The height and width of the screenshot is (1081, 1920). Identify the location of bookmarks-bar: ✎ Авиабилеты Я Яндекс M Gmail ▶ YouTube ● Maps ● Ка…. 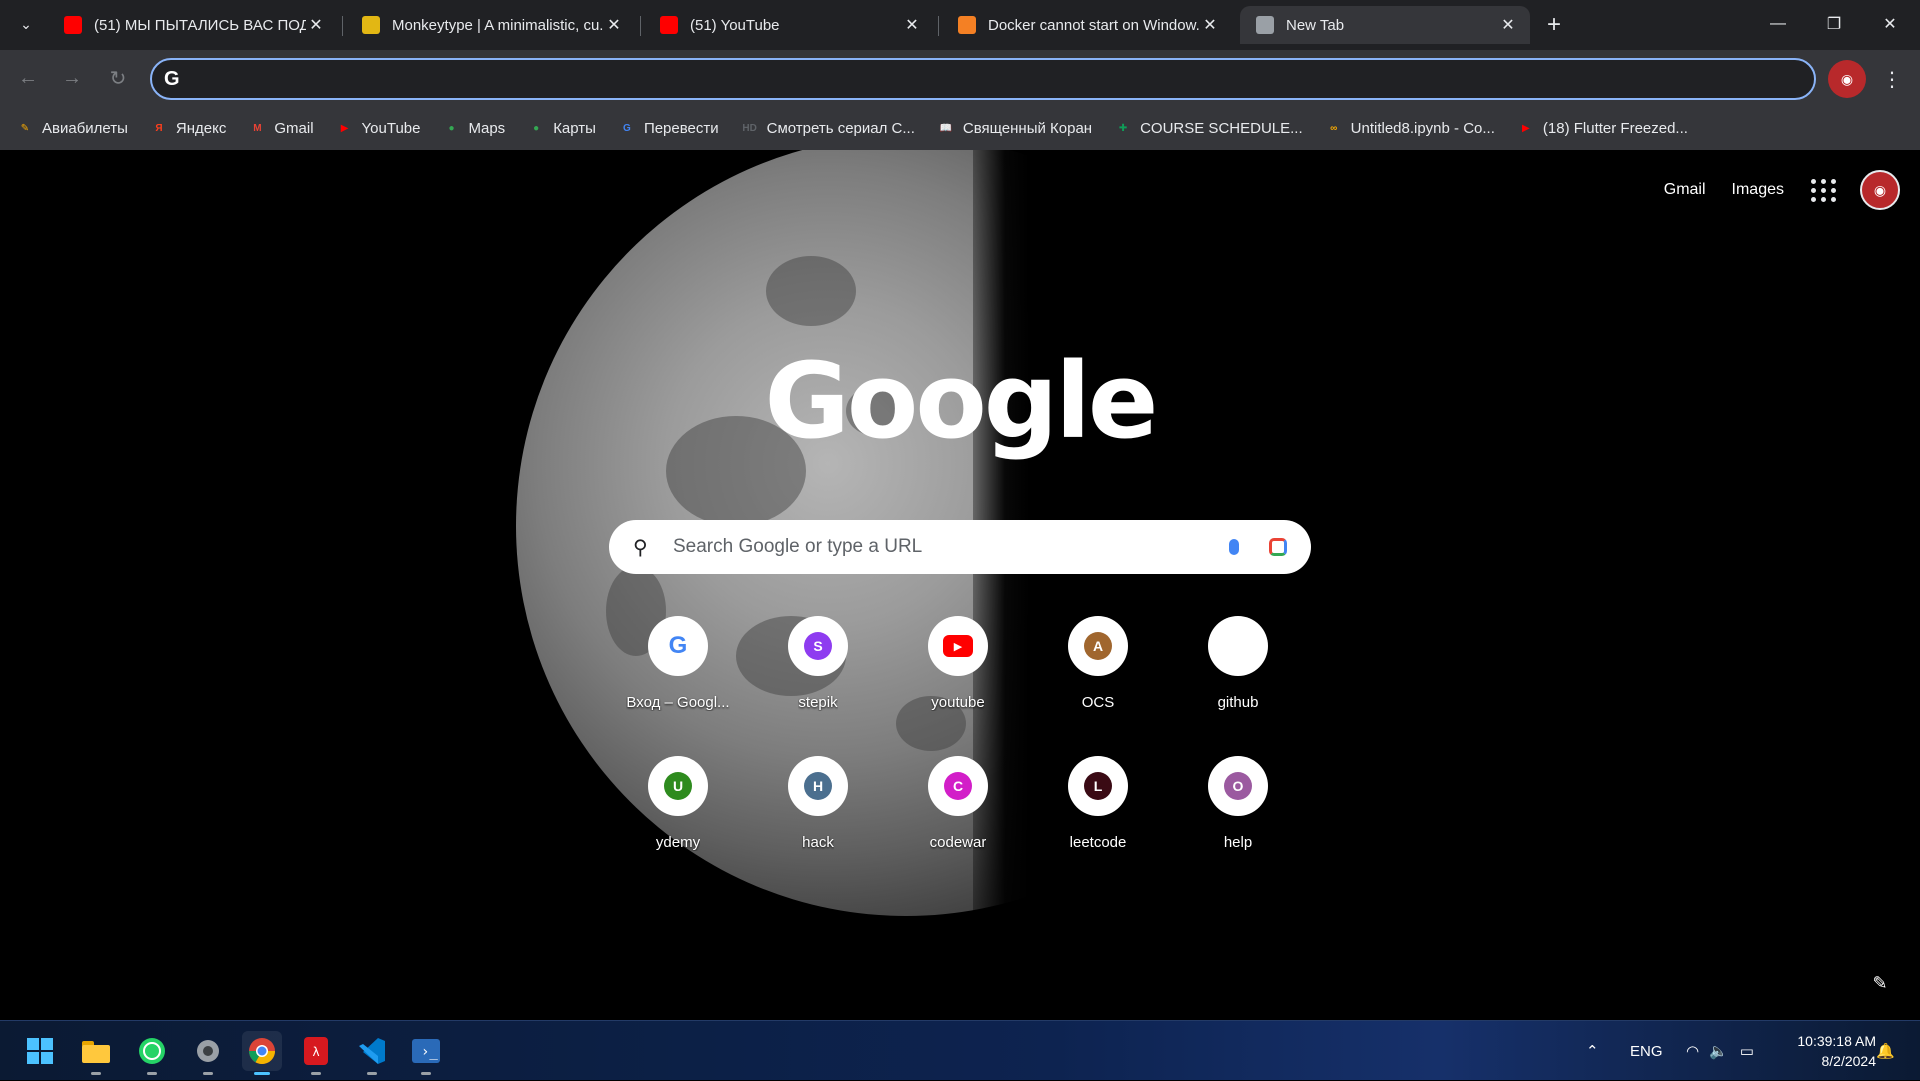
(960, 128).